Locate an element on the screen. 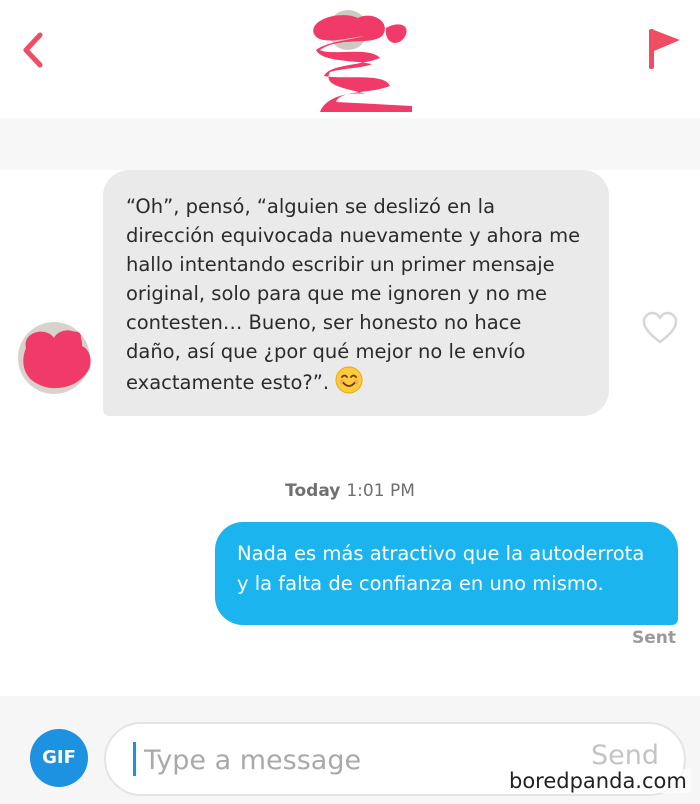 The height and width of the screenshot is (804, 700). back-button is located at coordinates (34, 50).